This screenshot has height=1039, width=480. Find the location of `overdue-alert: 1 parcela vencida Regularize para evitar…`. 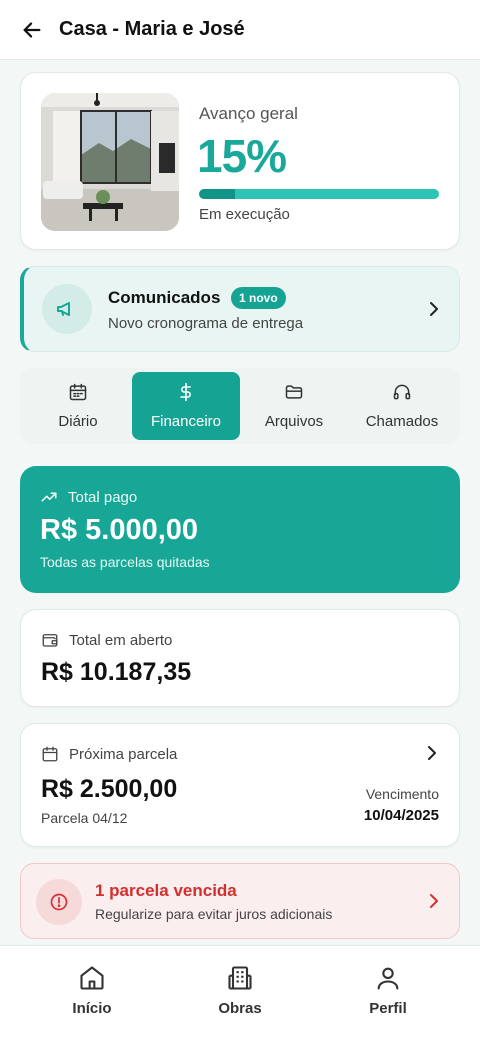

overdue-alert: 1 parcela vencida Regularize para evitar… is located at coordinates (240, 901).